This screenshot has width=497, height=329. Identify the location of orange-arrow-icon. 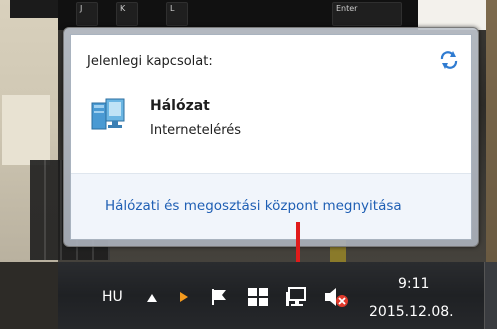
(184, 297).